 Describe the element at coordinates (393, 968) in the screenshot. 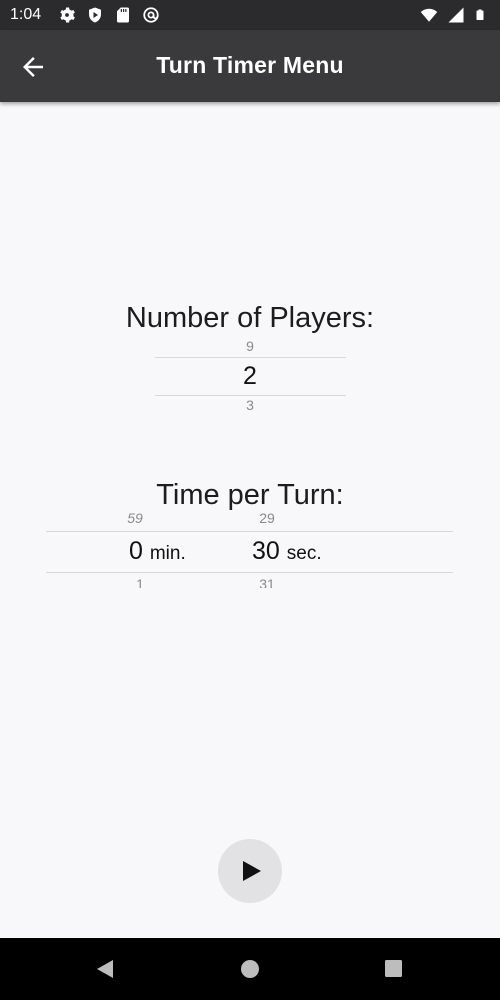

I see `recents-square-icon` at that location.